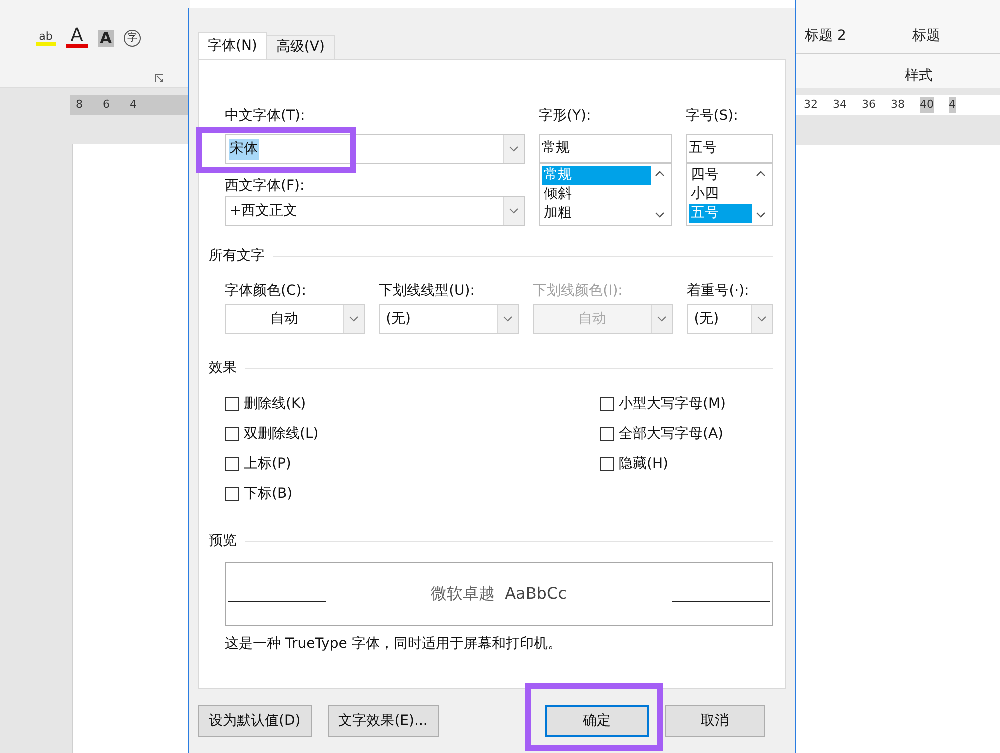 Image resolution: width=1000 pixels, height=753 pixels. What do you see at coordinates (265, 116) in the screenshot?
I see `field-label: 中文字体(T):` at bounding box center [265, 116].